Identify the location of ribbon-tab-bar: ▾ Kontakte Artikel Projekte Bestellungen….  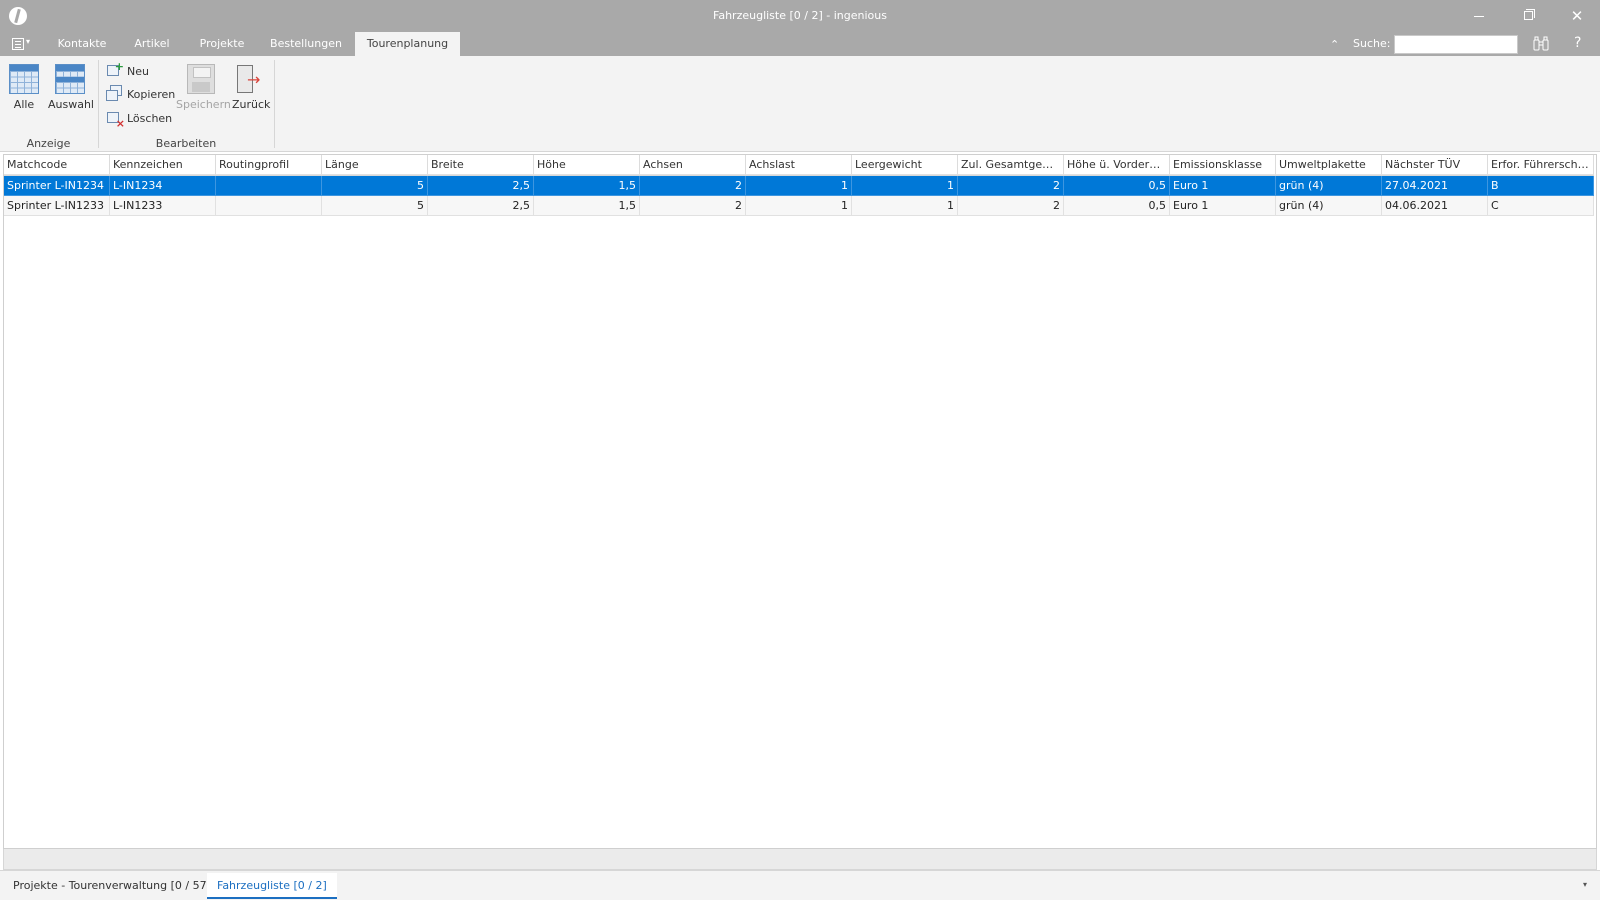
(800, 44).